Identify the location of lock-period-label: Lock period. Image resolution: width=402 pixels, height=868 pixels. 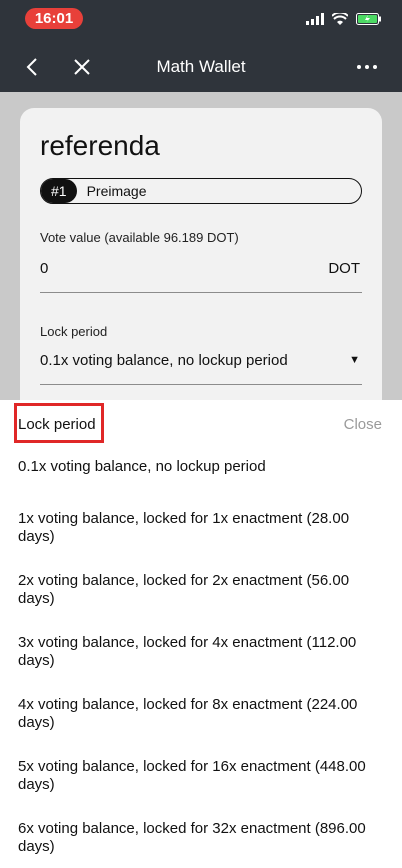
(74, 331).